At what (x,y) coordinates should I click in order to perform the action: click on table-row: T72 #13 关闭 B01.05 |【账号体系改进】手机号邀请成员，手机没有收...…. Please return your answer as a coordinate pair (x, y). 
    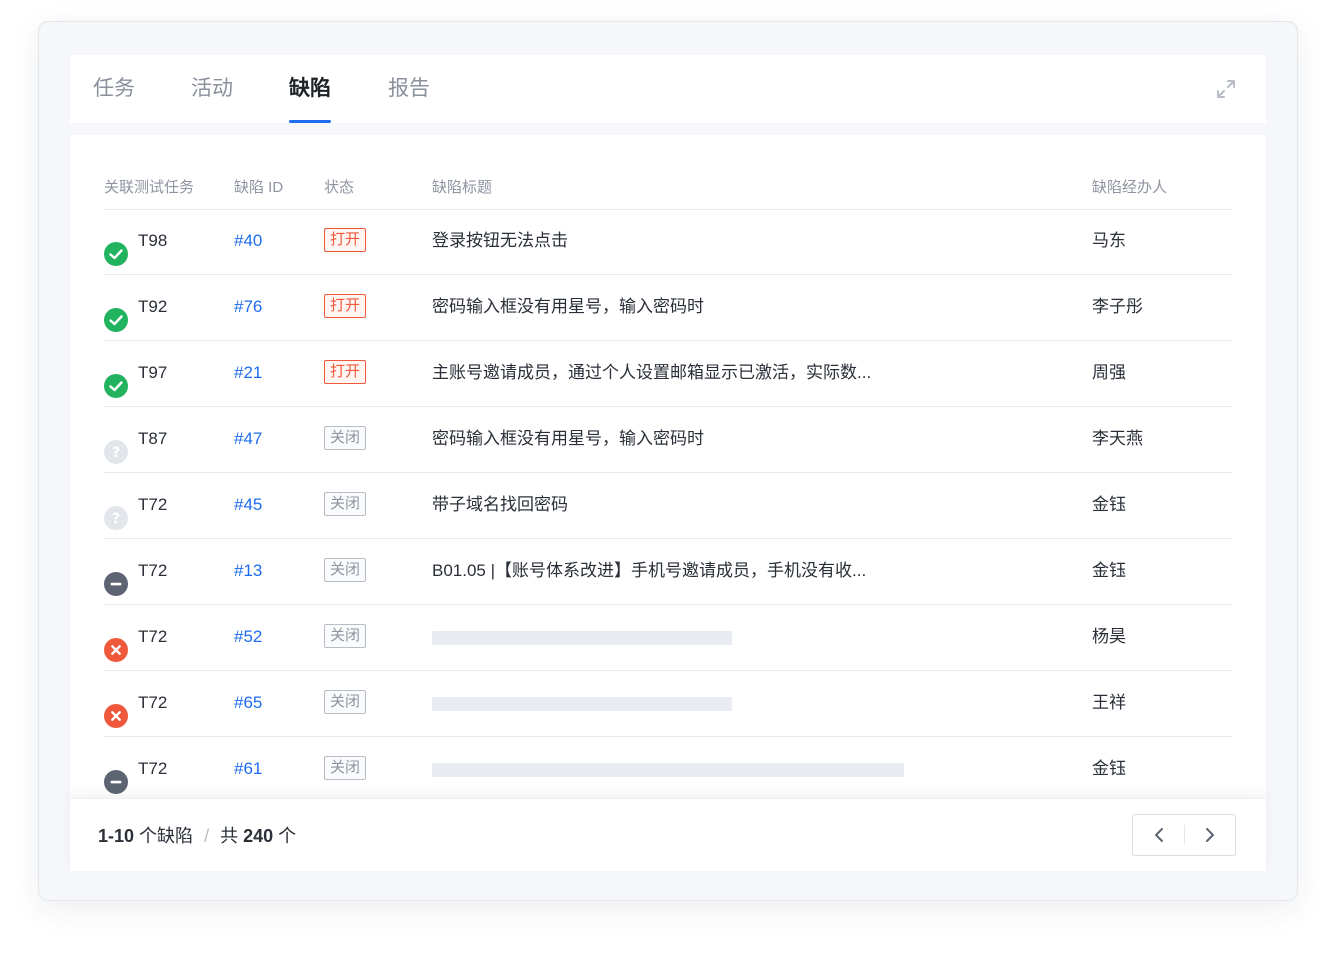
    Looking at the image, I should click on (668, 572).